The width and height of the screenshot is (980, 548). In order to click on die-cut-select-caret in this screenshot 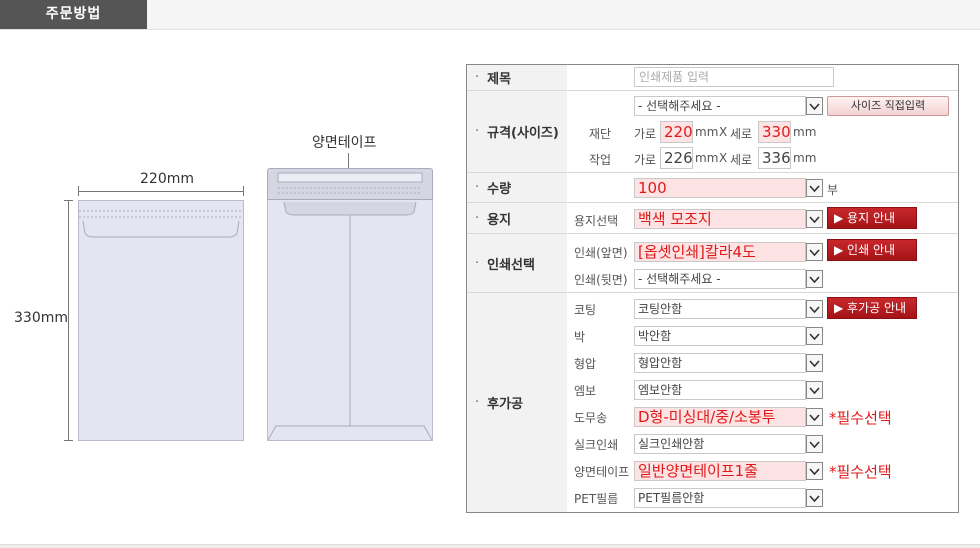, I will do `click(814, 417)`.